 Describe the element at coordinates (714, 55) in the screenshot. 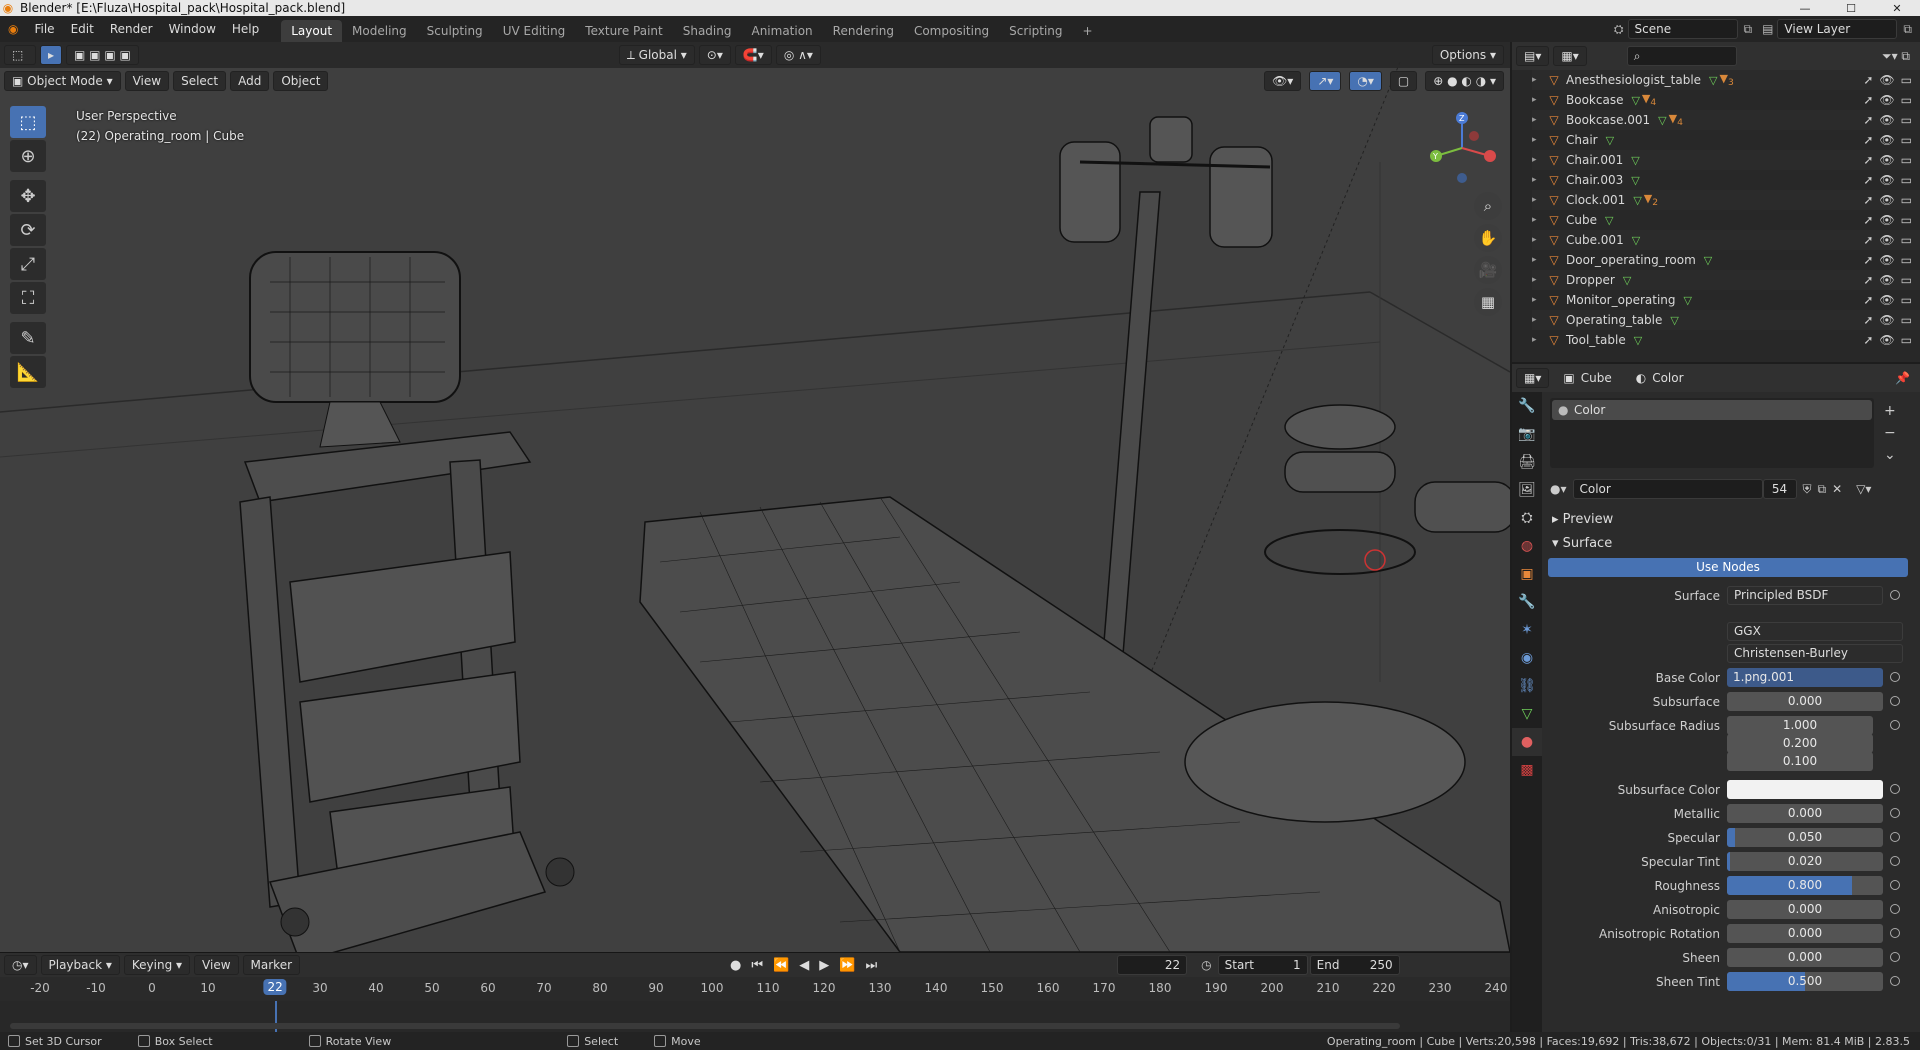

I see `pivot-icon: ⊙▾` at that location.